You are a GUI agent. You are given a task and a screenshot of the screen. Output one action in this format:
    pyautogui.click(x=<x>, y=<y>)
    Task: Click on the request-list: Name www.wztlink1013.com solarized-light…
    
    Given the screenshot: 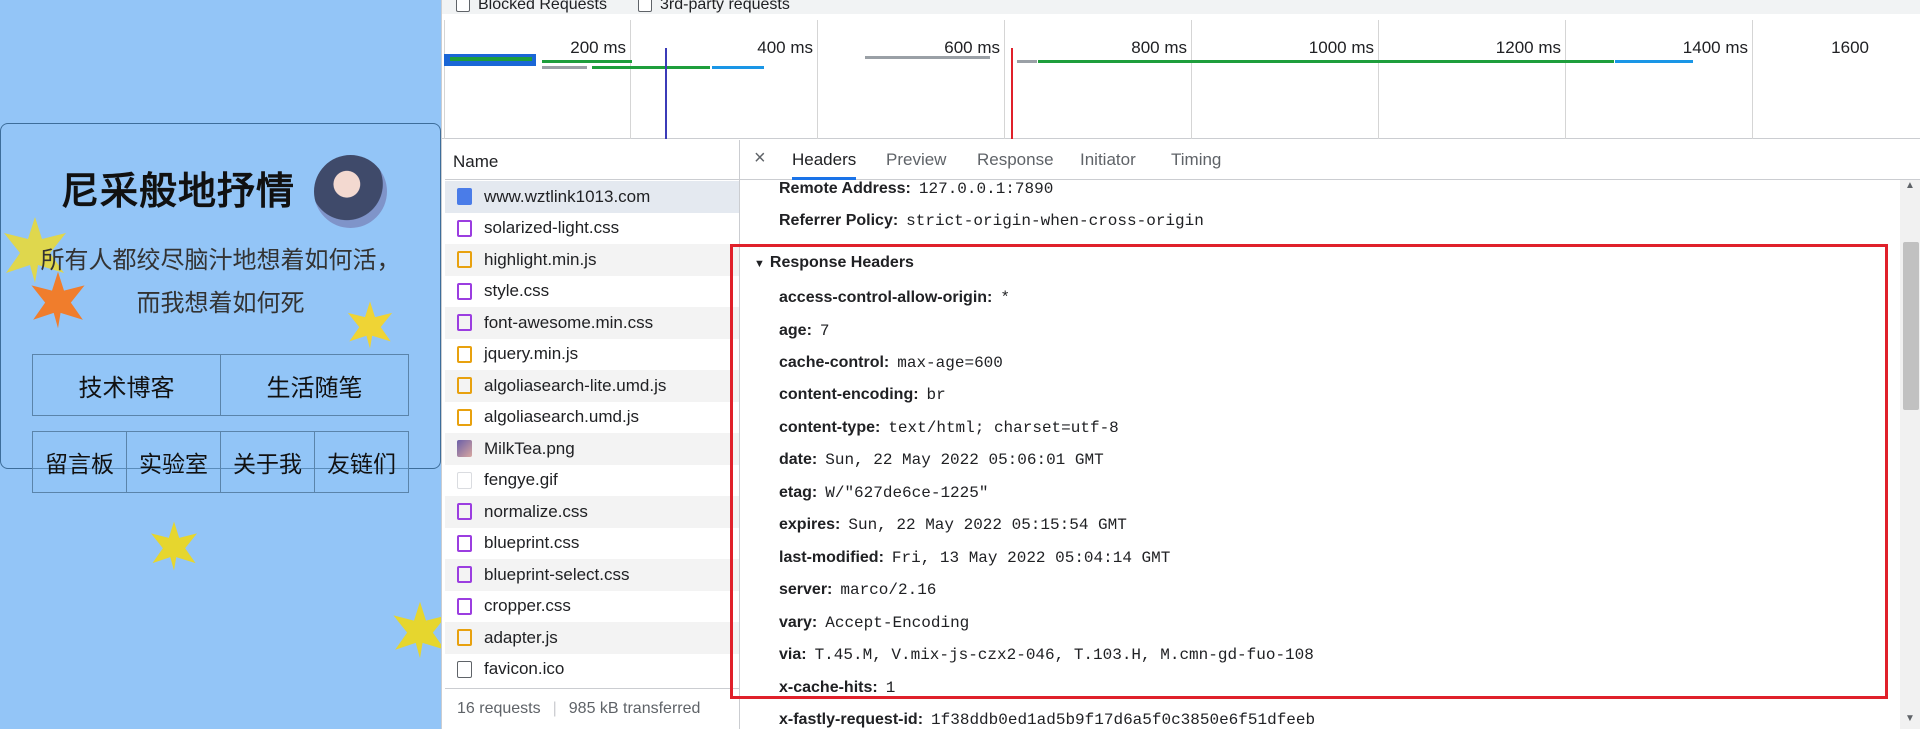 What is the action you would take?
    pyautogui.click(x=592, y=434)
    